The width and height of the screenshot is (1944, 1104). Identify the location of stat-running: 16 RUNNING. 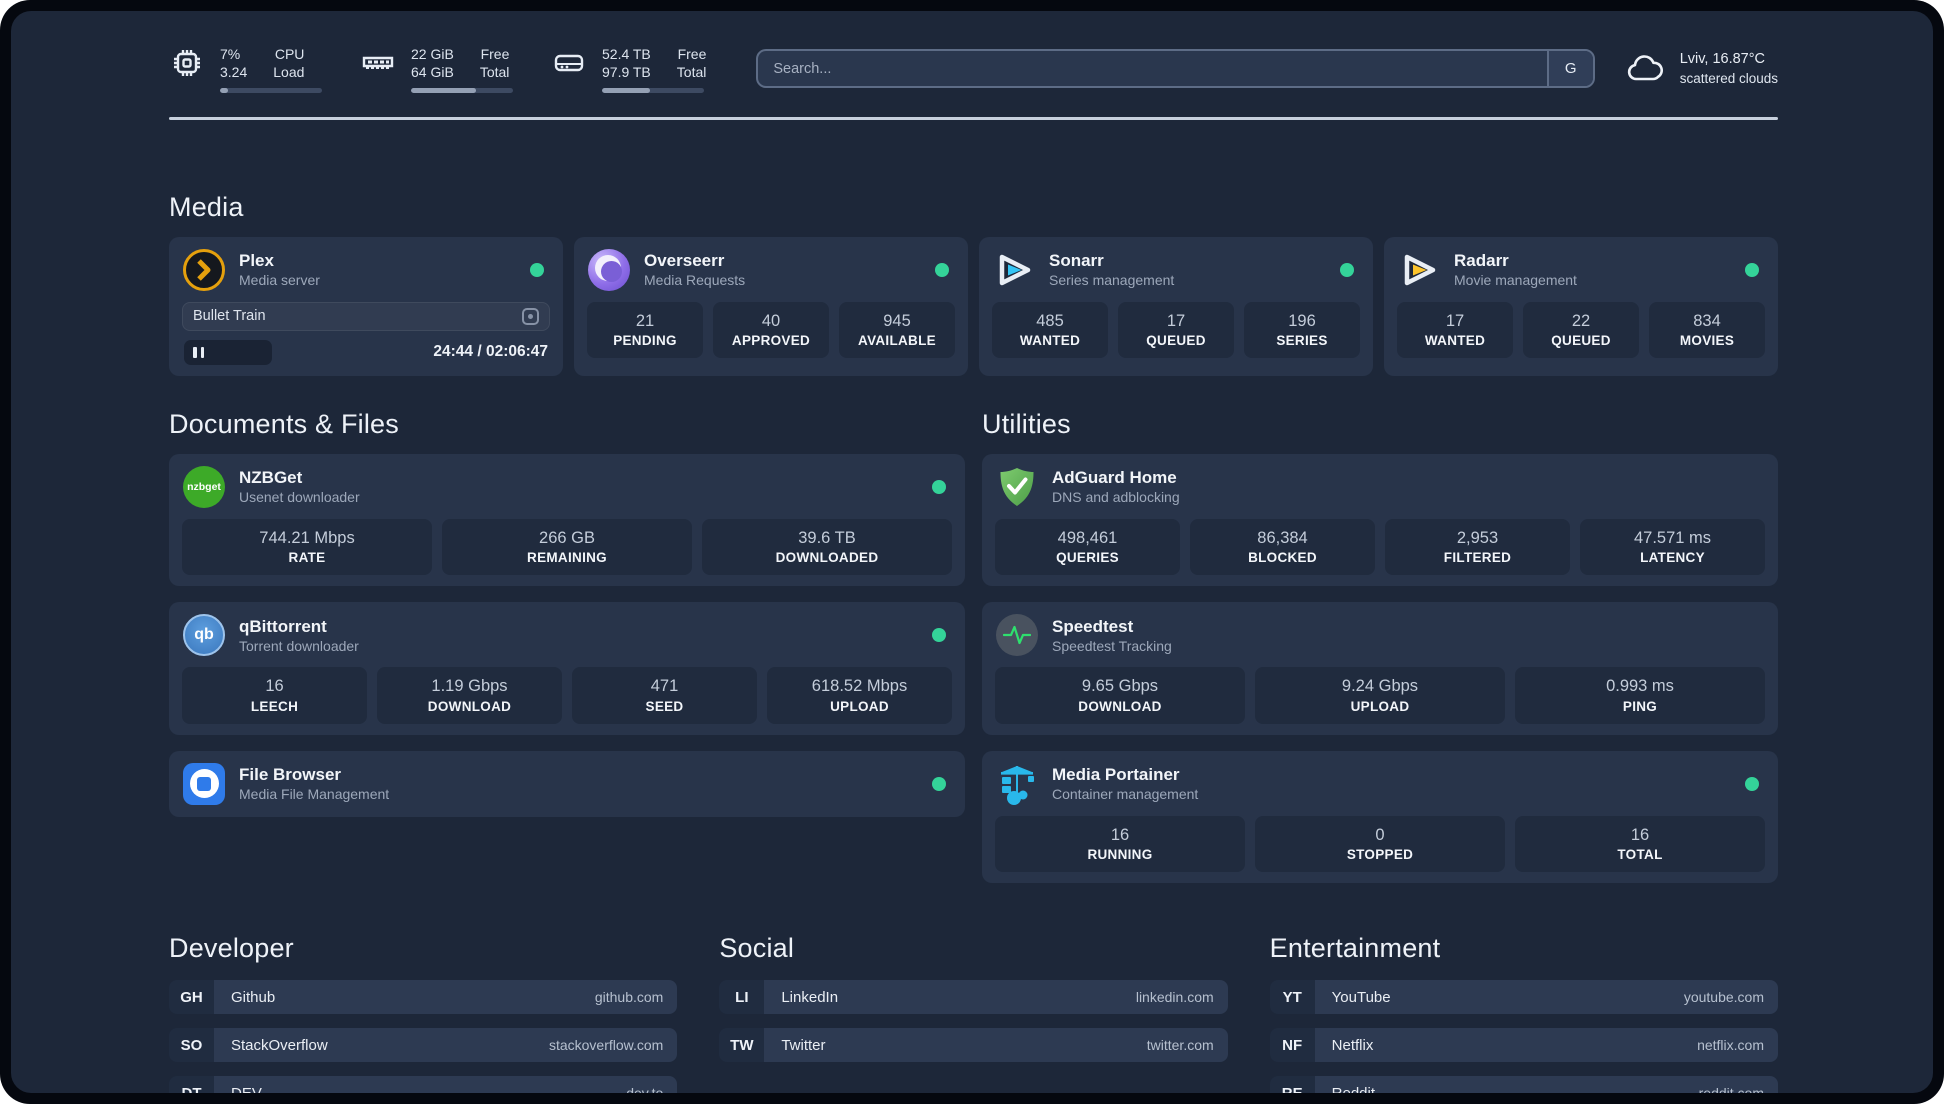
(1120, 844).